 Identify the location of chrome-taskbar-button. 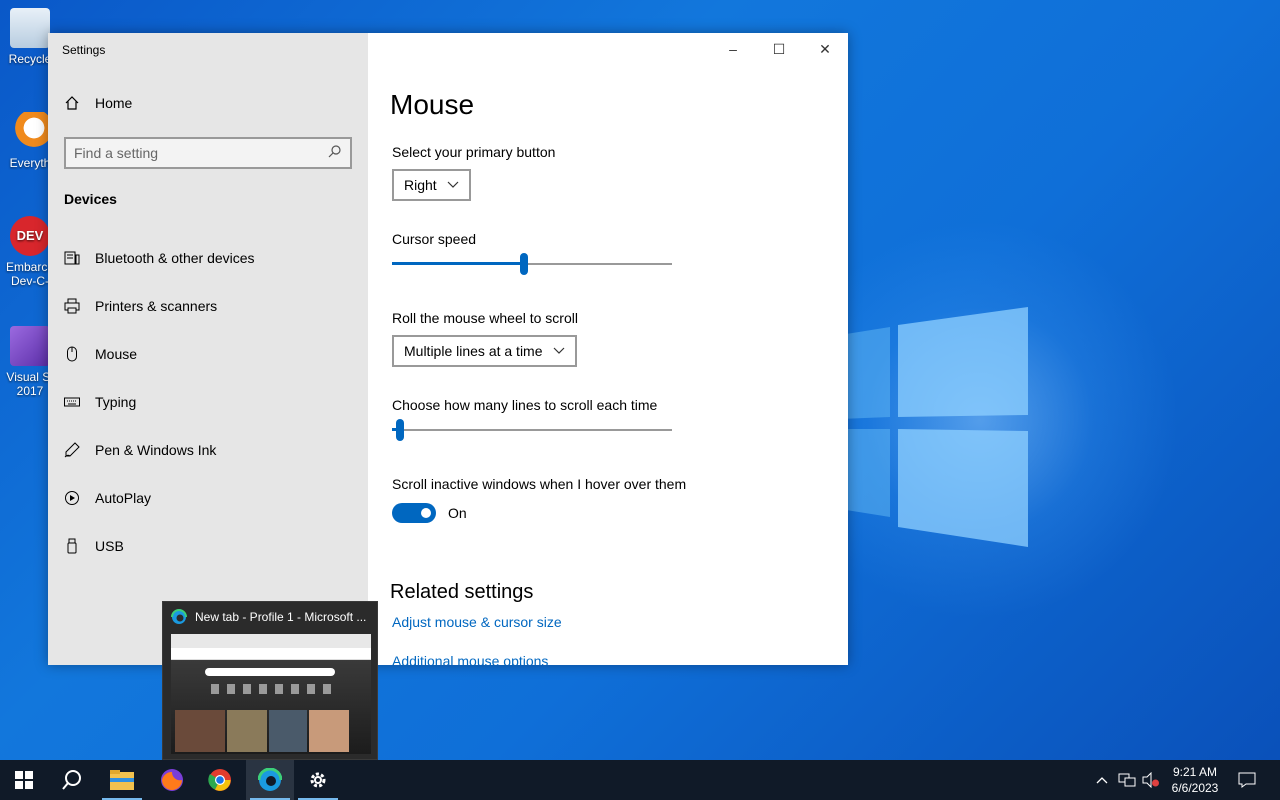
(220, 780).